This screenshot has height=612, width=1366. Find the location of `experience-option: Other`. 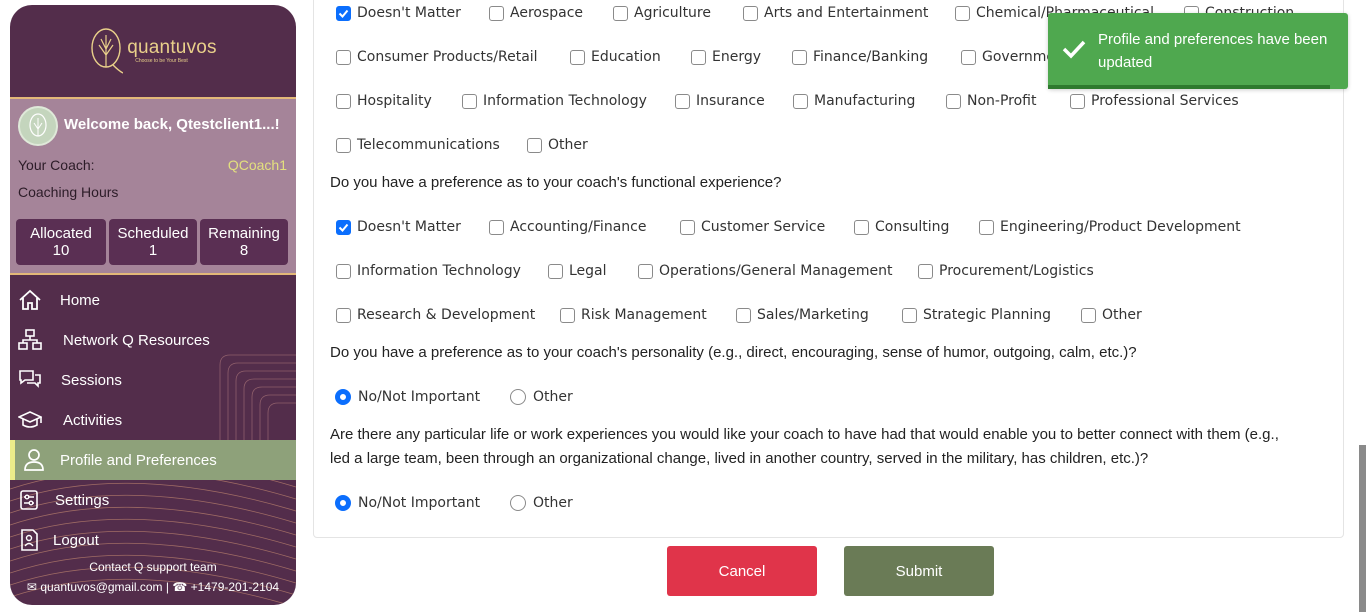

experience-option: Other is located at coordinates (541, 503).